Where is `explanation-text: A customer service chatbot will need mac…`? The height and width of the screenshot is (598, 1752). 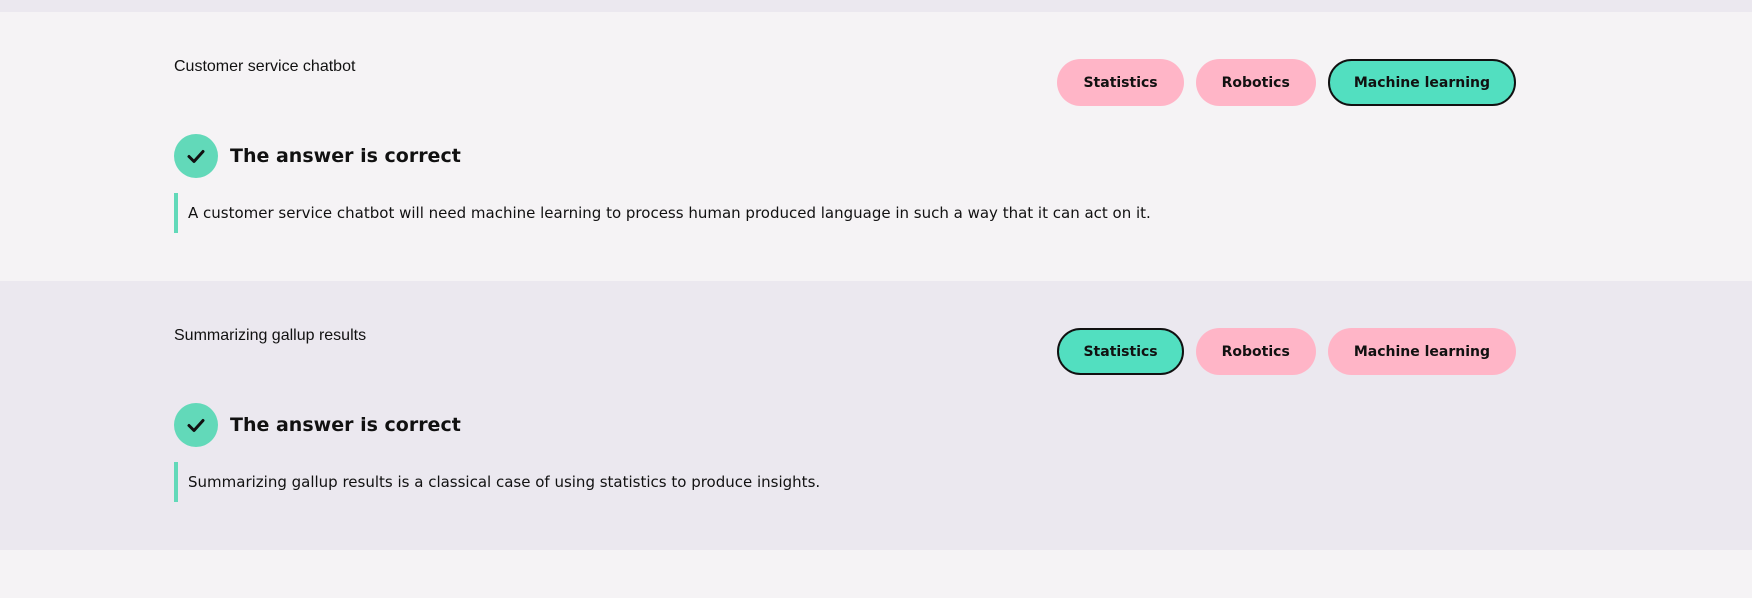 explanation-text: A customer service chatbot will need mac… is located at coordinates (662, 213).